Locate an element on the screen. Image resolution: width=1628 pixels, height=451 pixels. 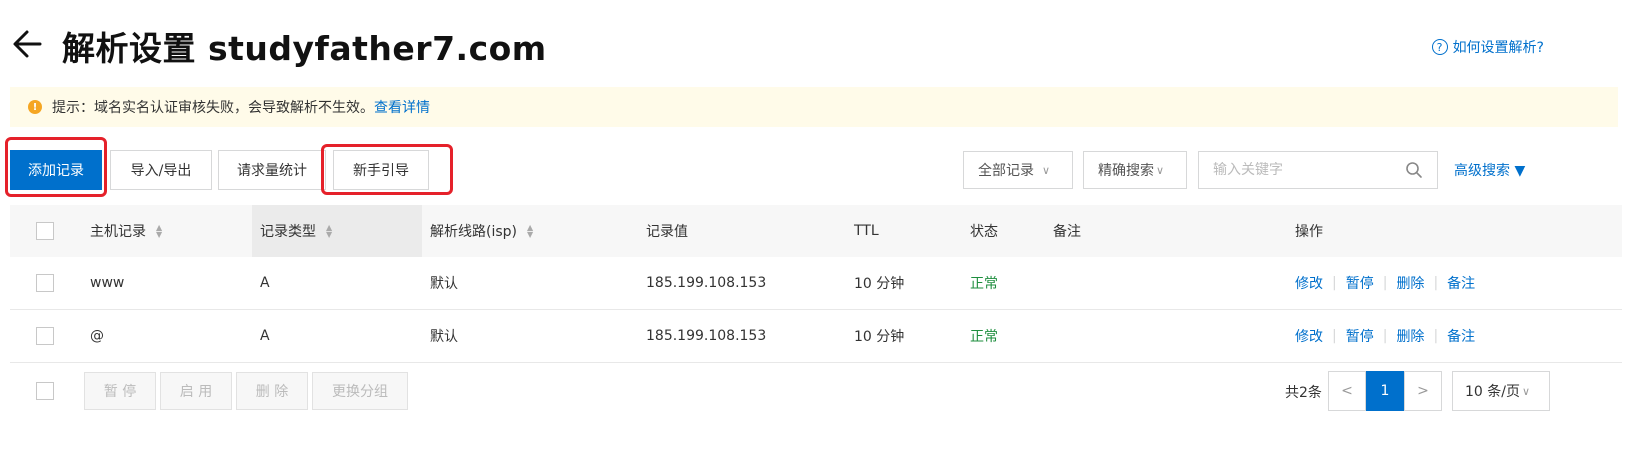
prev-page-button: < is located at coordinates (1347, 391).